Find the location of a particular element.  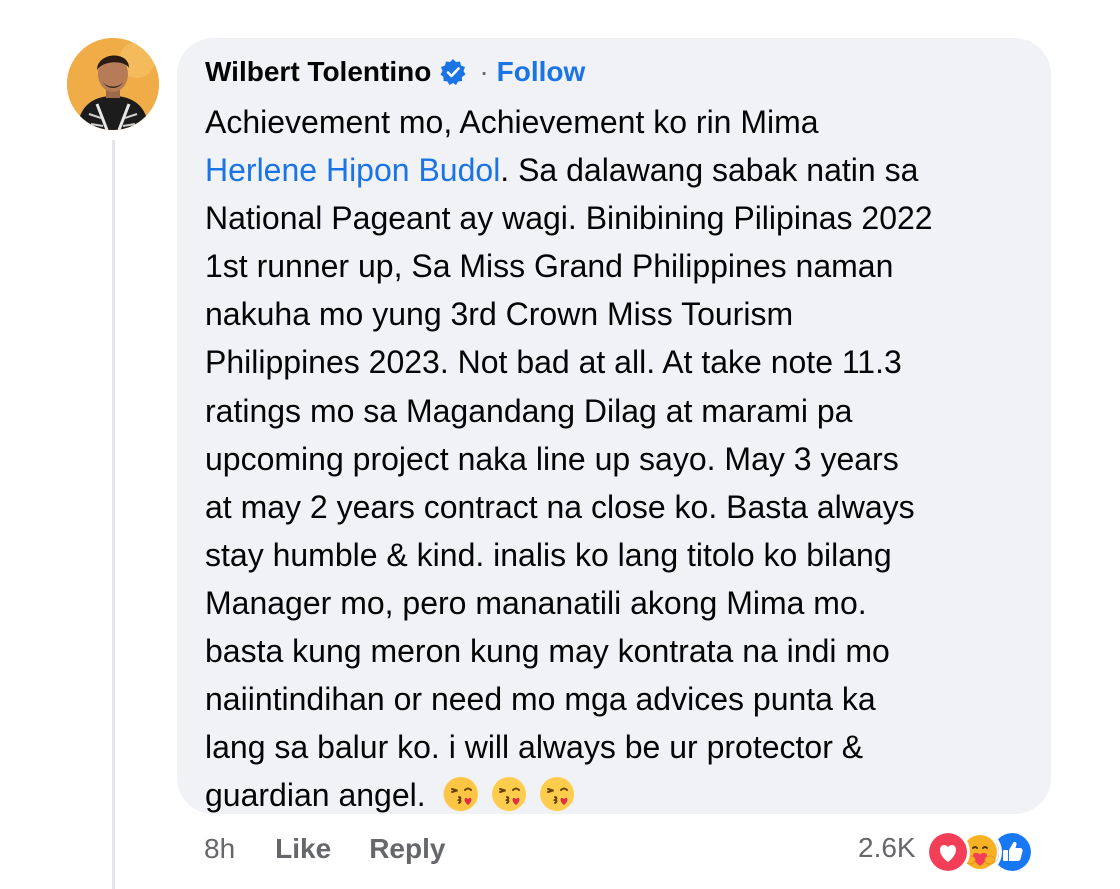

thread-line is located at coordinates (113, 514).